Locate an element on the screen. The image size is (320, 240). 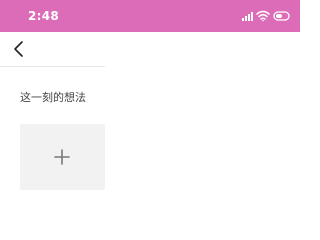
add-photo-button is located at coordinates (62, 157).